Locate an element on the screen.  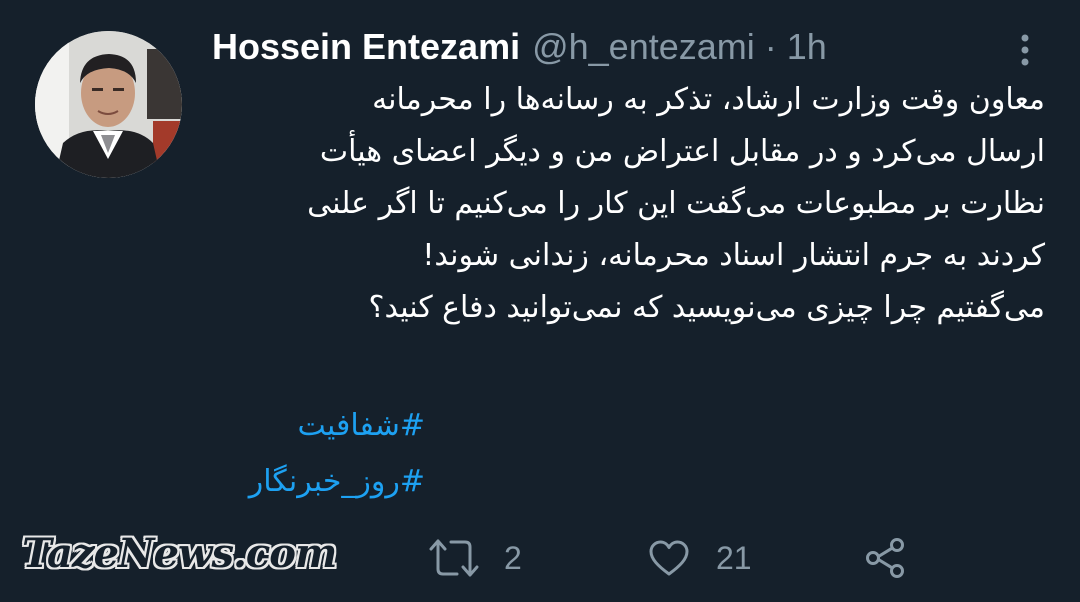
retweet-count: 2 is located at coordinates (513, 557).